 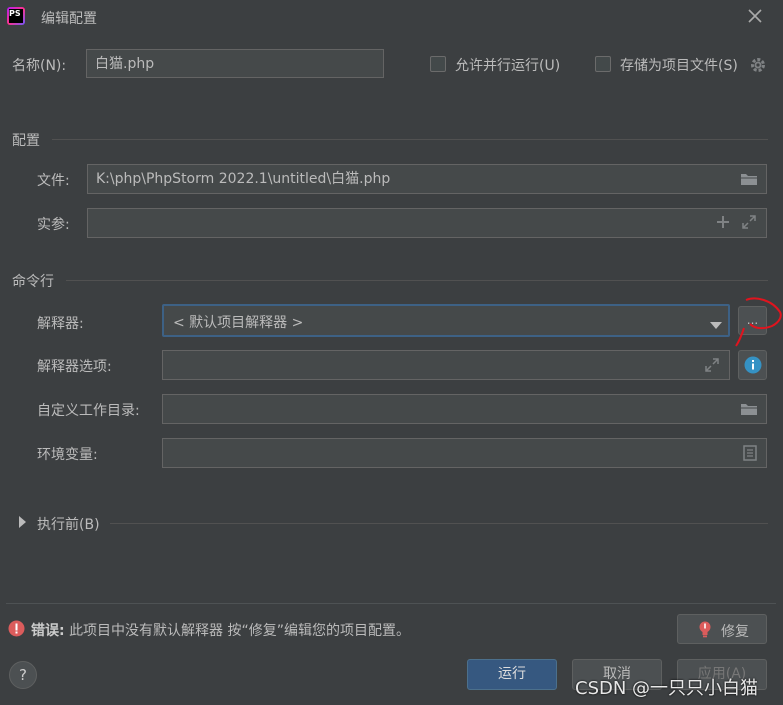 What do you see at coordinates (48, 631) in the screenshot?
I see `error-prefix: 错误:` at bounding box center [48, 631].